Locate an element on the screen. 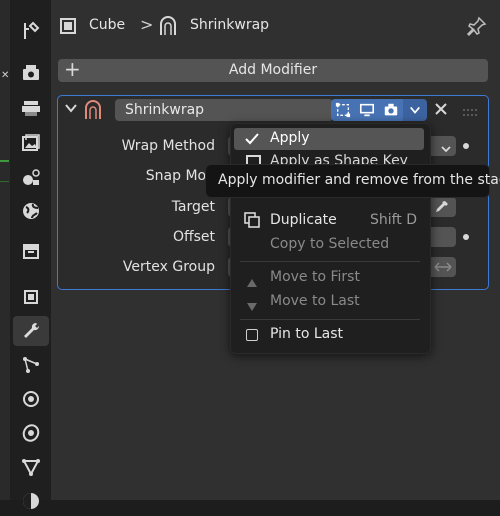 The width and height of the screenshot is (500, 516). duplicate-shortcut: Shift D is located at coordinates (393, 220).